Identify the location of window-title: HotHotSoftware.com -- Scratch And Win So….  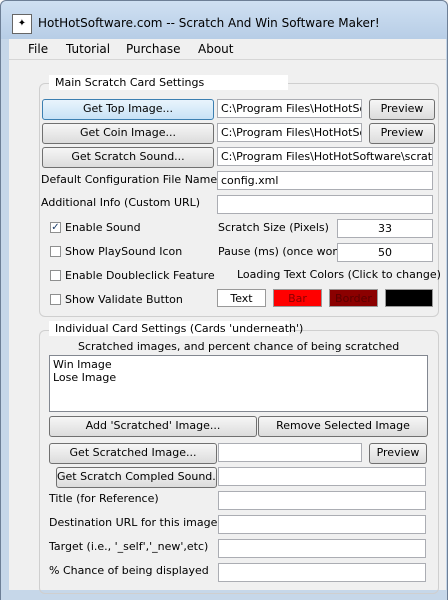
(209, 23).